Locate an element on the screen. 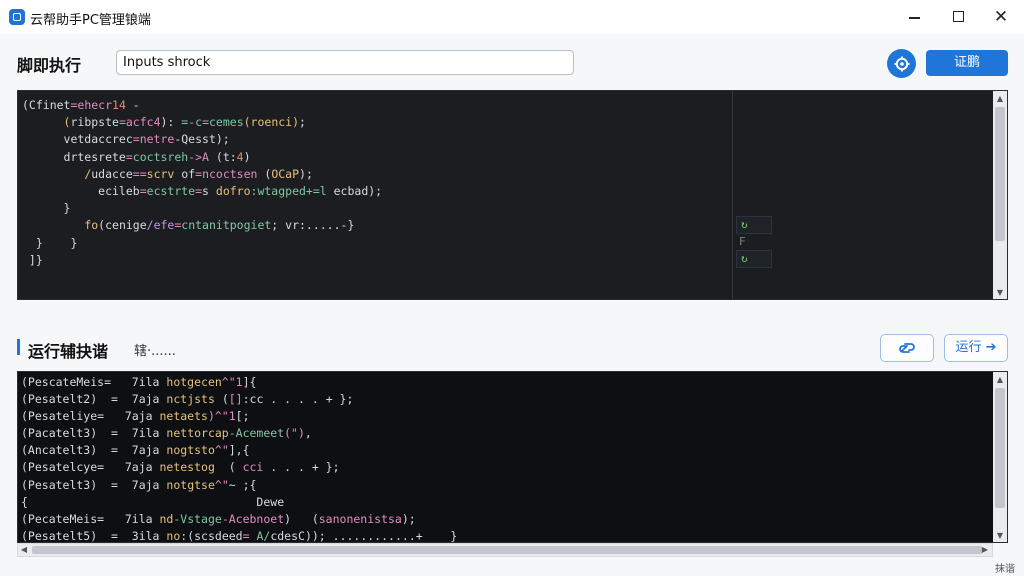 The height and width of the screenshot is (576, 1024). window-title: 云帮助手PC管理锒端 is located at coordinates (90, 20).